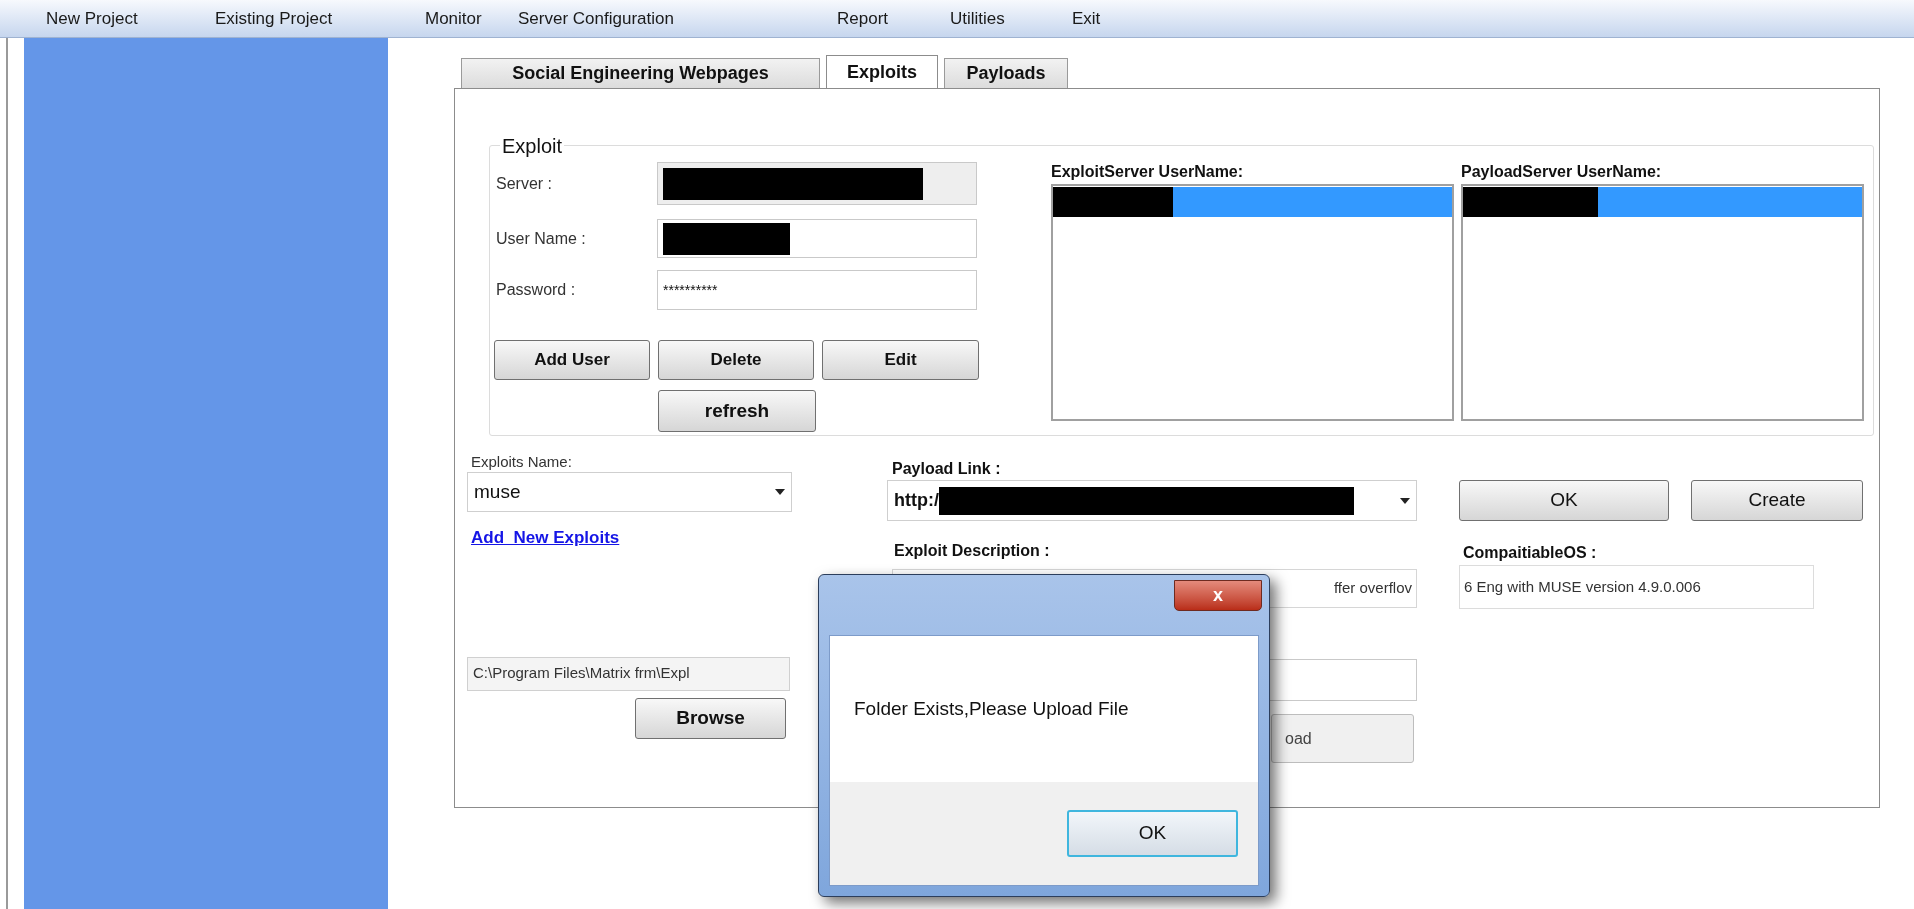 The image size is (1914, 909). What do you see at coordinates (863, 18) in the screenshot?
I see `menu-item: Report` at bounding box center [863, 18].